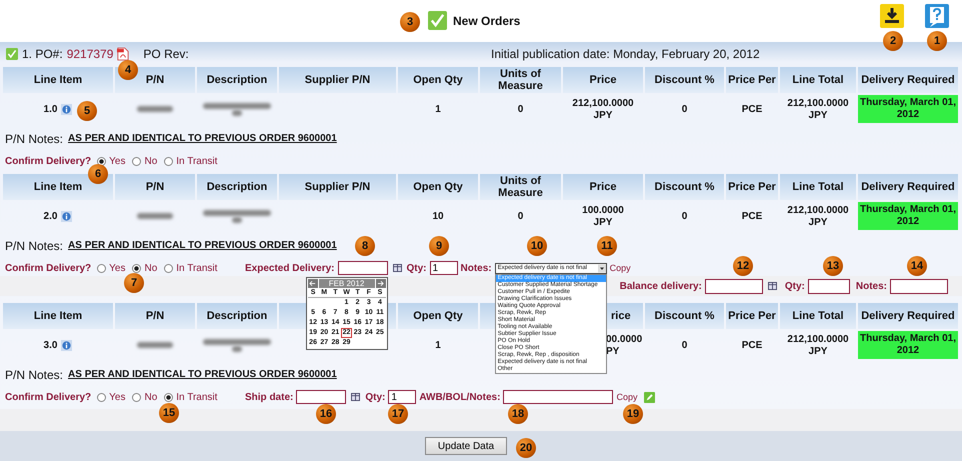  I want to click on column-header: Supplier P/N, so click(337, 187).